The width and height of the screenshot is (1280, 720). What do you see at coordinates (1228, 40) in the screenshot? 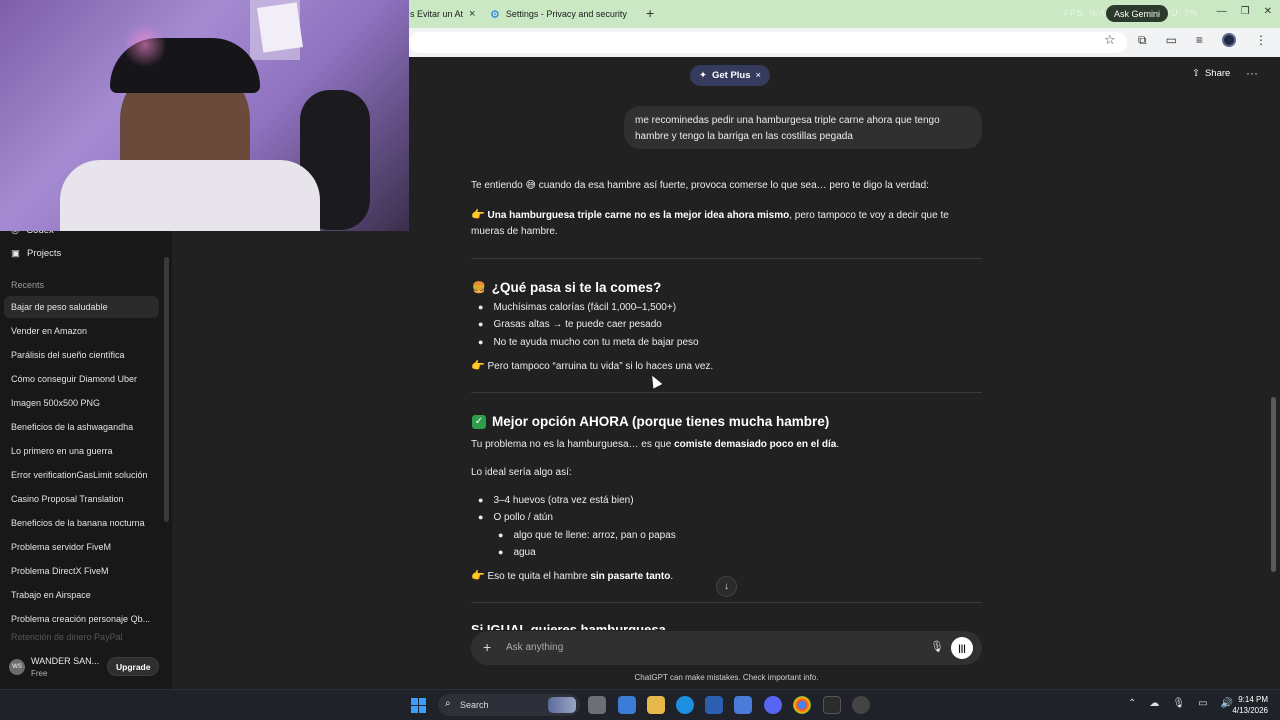
I see `profile-avatar` at bounding box center [1228, 40].